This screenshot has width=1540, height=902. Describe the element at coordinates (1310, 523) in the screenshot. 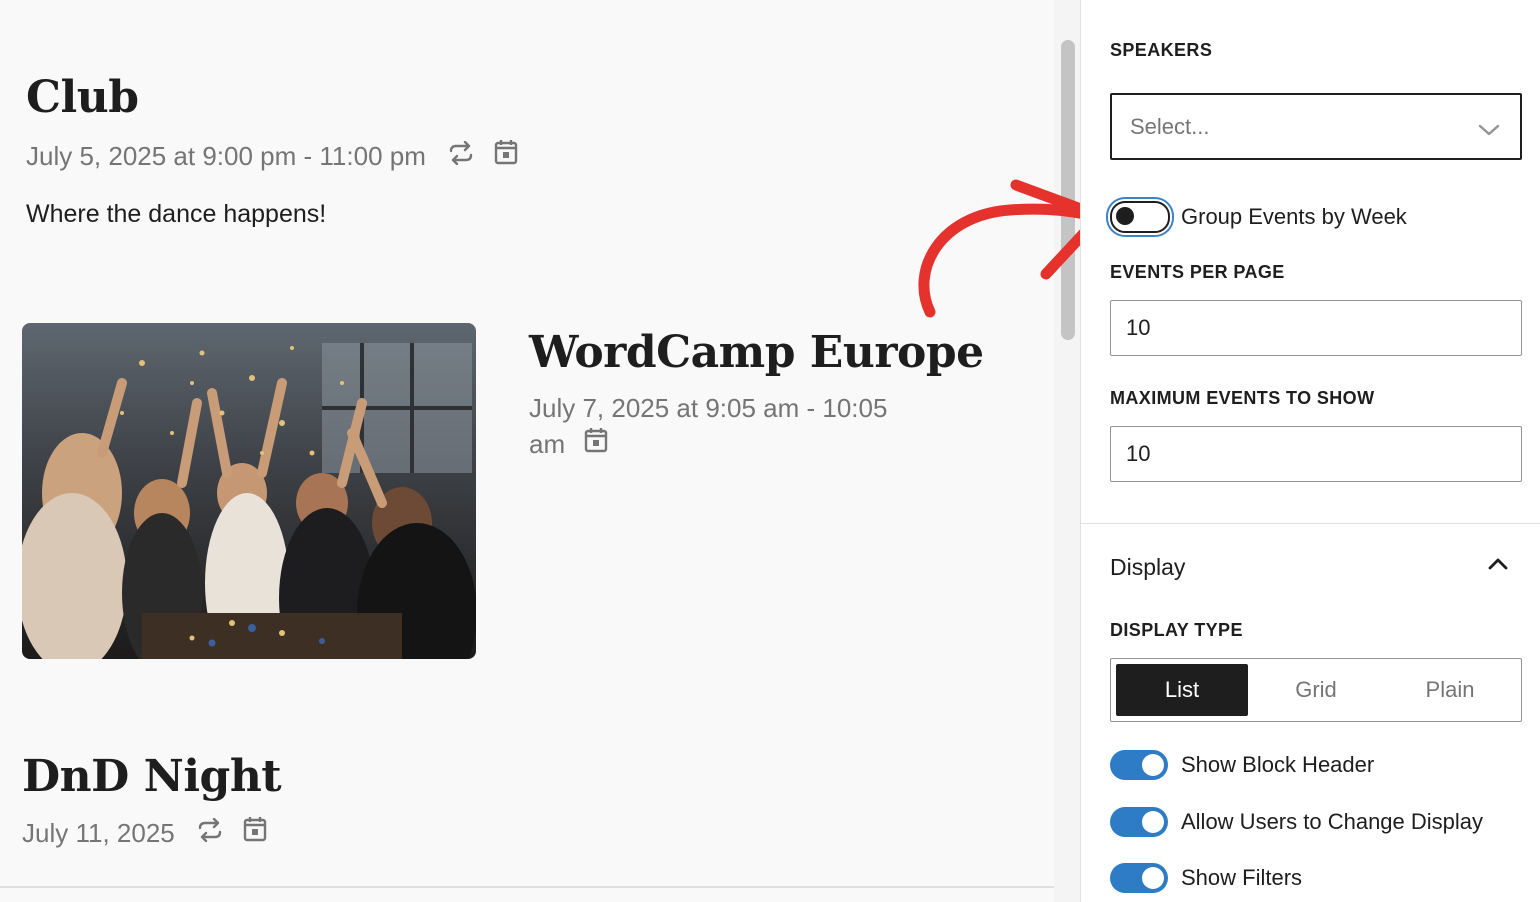

I see `panel-divider` at that location.